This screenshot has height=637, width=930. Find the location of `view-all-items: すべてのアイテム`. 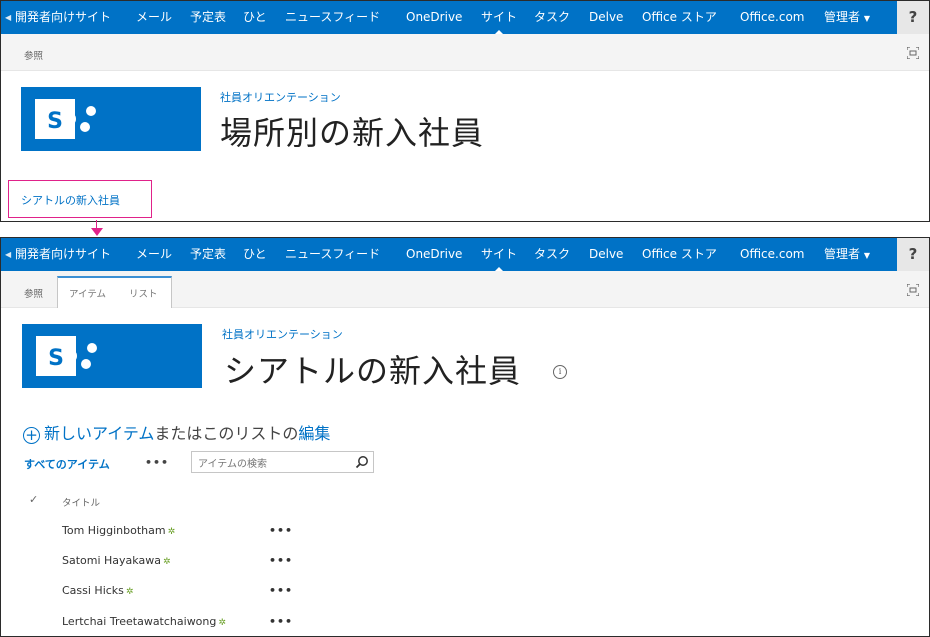

view-all-items: すべてのアイテム is located at coordinates (67, 464).